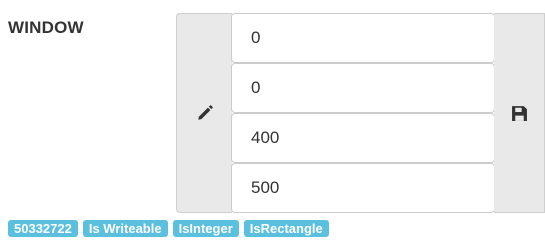 The width and height of the screenshot is (545, 240). I want to click on field-label: WINDOW, so click(46, 27).